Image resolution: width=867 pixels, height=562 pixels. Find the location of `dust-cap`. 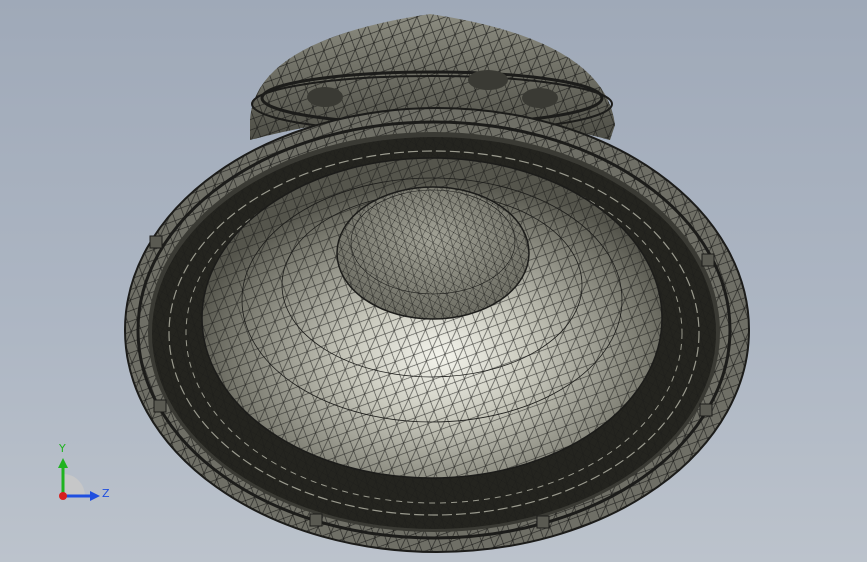

dust-cap is located at coordinates (433, 253).